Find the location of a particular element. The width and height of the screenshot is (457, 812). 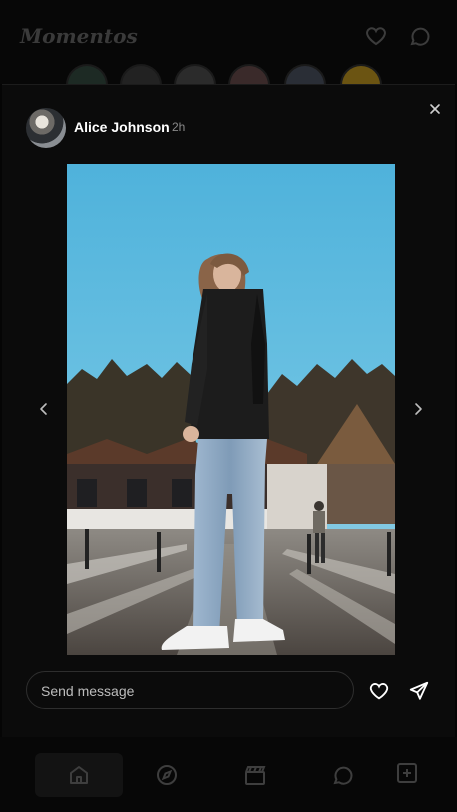

close-icon is located at coordinates (435, 109).